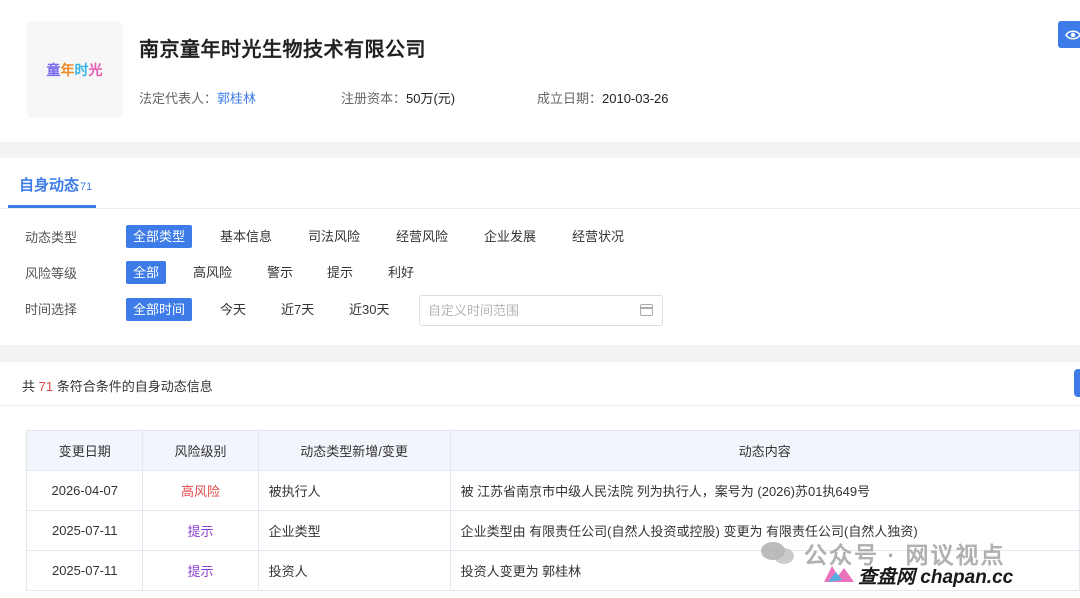 The height and width of the screenshot is (598, 1080). What do you see at coordinates (354, 450) in the screenshot?
I see `header-type: 动态类型新增/变更` at bounding box center [354, 450].